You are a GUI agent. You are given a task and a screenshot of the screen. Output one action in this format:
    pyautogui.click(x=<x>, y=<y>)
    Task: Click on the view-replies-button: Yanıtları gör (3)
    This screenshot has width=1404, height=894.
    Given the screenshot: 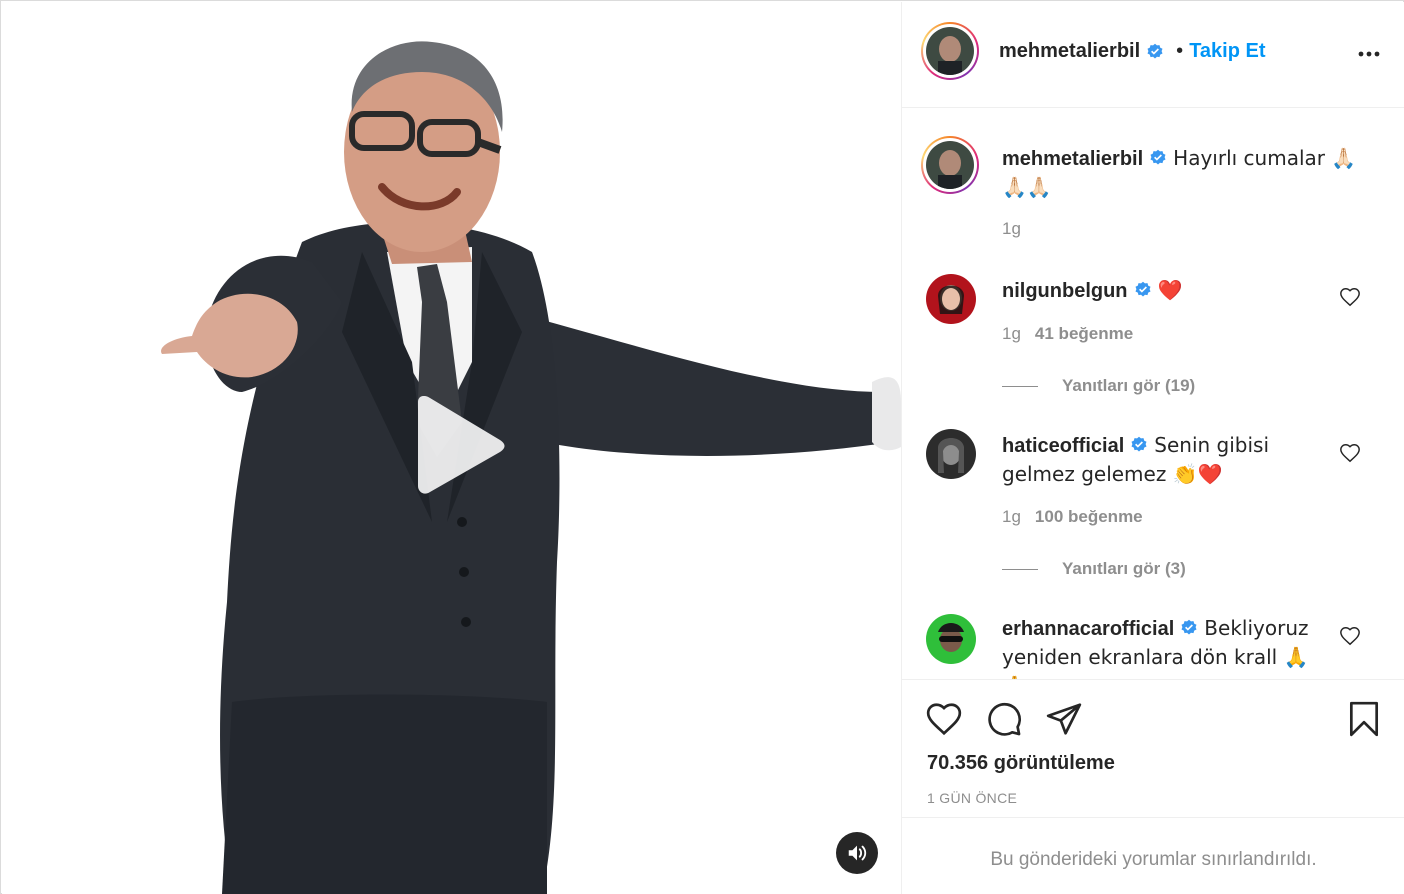 What is the action you would take?
    pyautogui.click(x=1094, y=569)
    